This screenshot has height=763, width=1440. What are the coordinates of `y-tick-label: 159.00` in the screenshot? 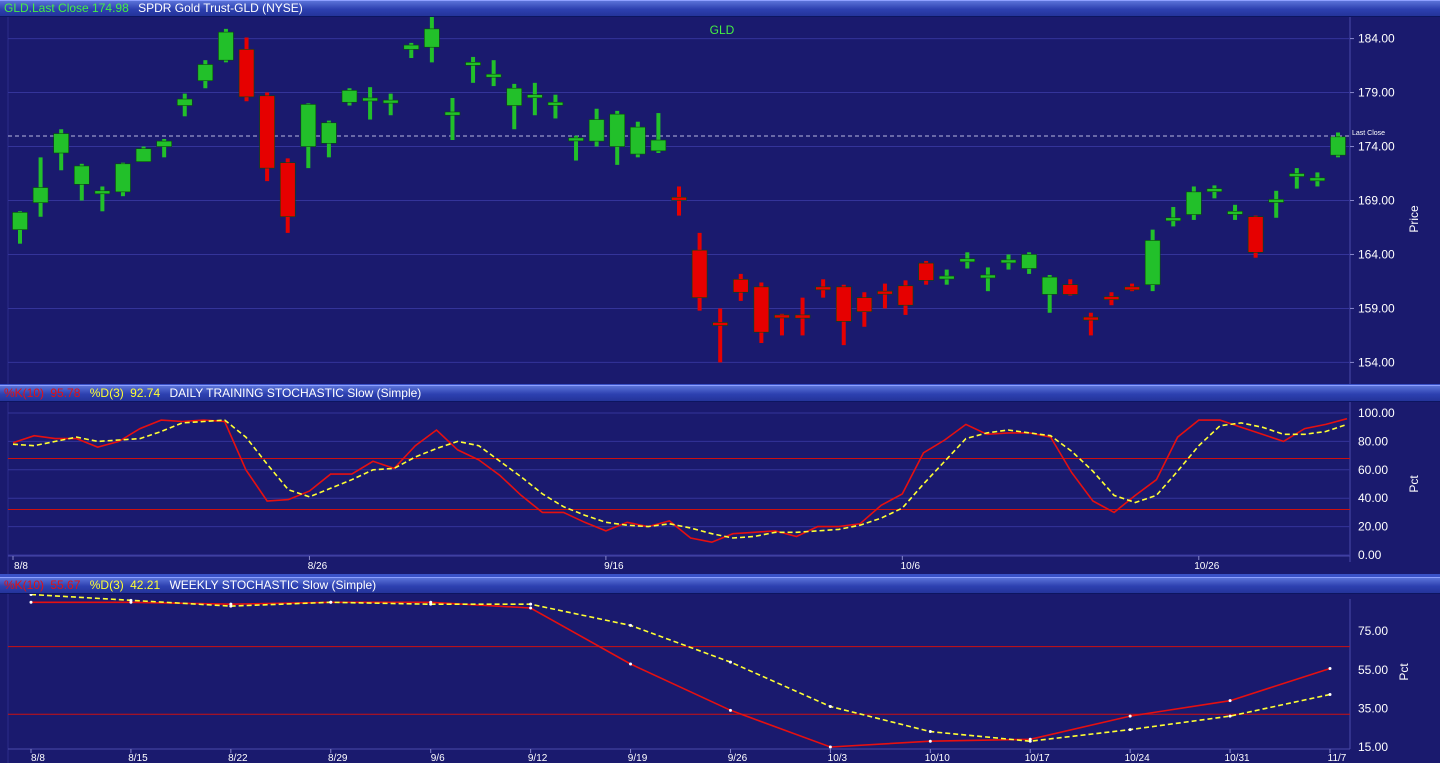 It's located at (1376, 308).